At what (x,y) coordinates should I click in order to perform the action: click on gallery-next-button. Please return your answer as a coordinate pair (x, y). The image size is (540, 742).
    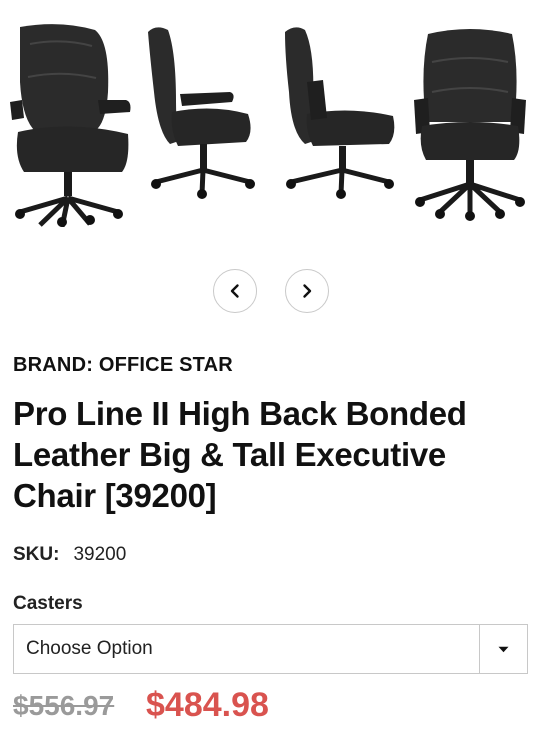
    Looking at the image, I should click on (307, 291).